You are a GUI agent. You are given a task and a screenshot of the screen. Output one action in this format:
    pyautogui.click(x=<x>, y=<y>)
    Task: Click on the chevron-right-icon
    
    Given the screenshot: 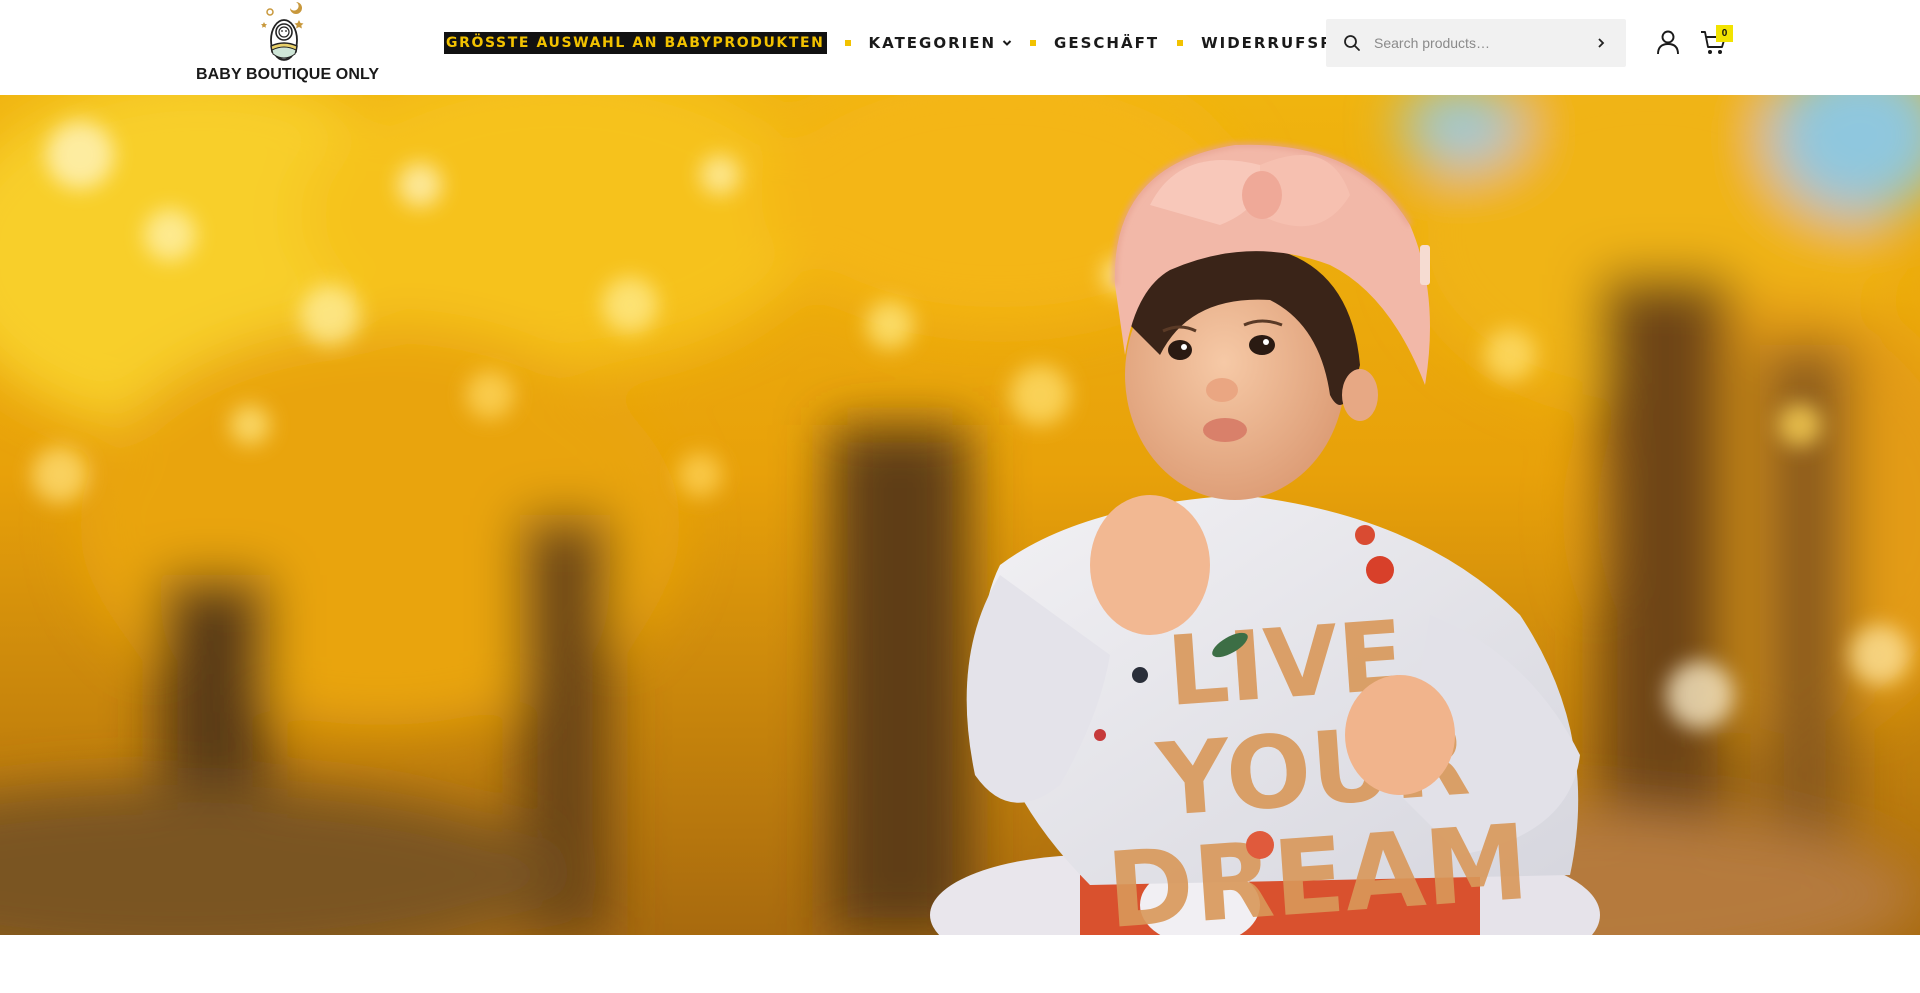 What is the action you would take?
    pyautogui.click(x=1601, y=43)
    